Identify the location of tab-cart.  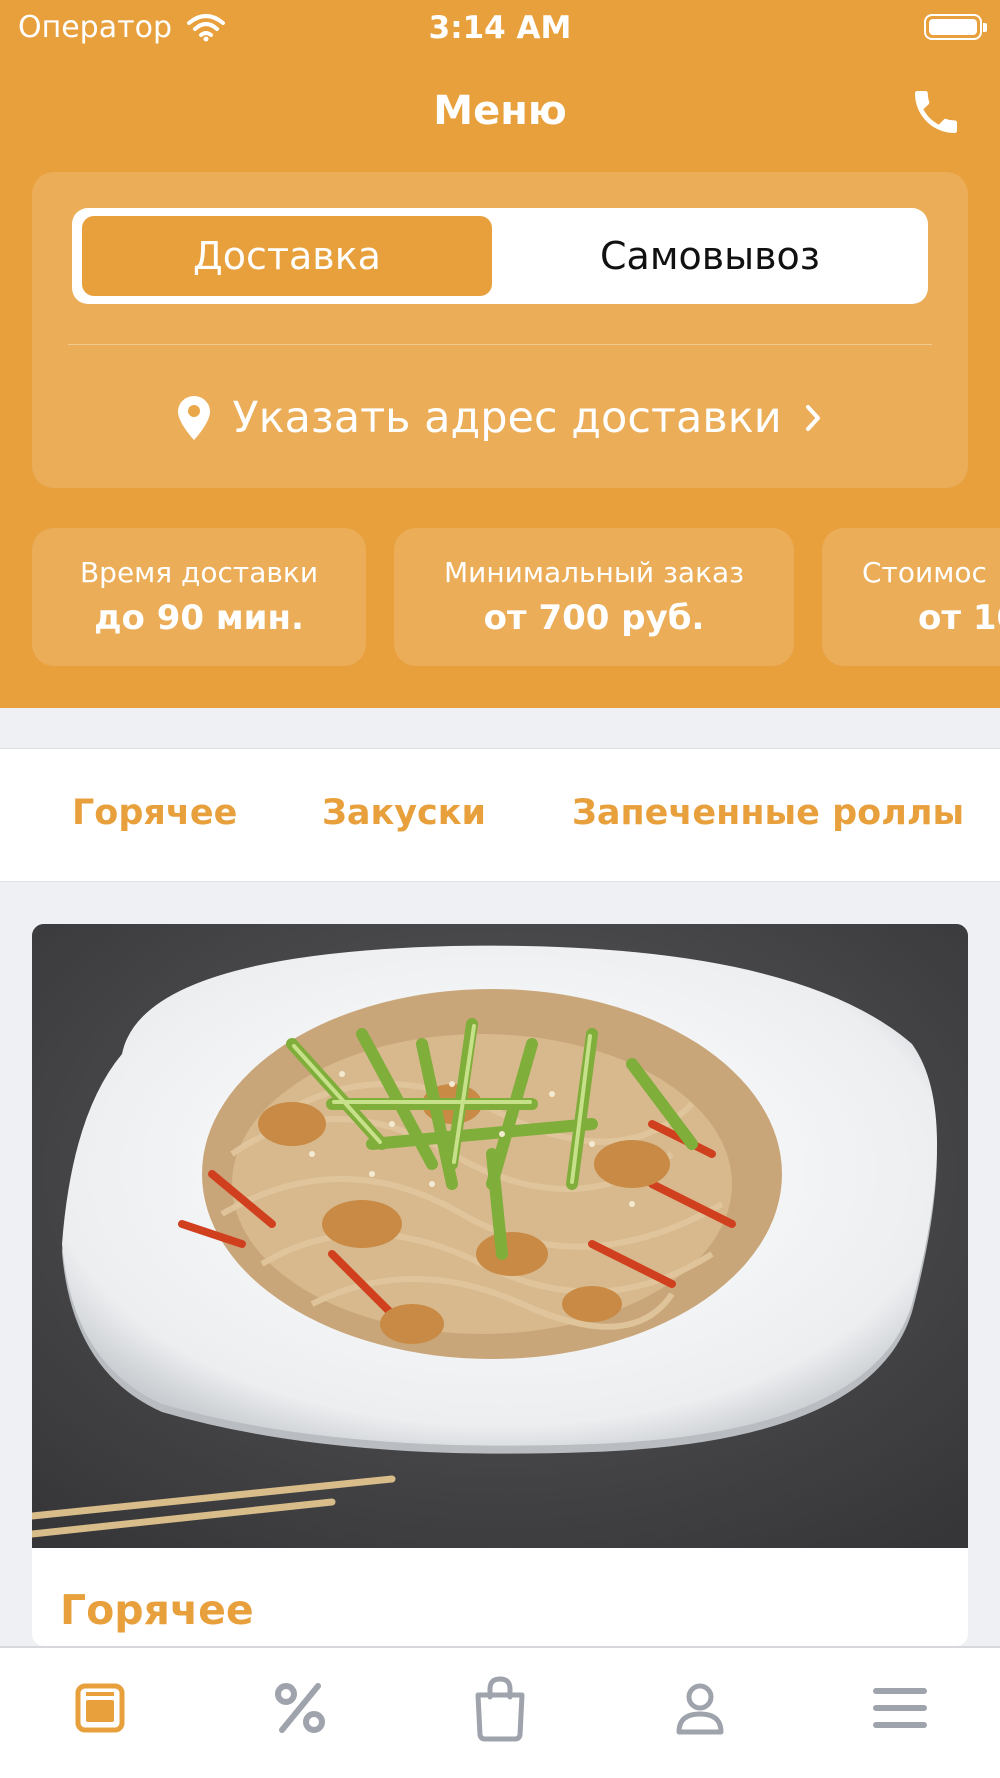
(500, 1708).